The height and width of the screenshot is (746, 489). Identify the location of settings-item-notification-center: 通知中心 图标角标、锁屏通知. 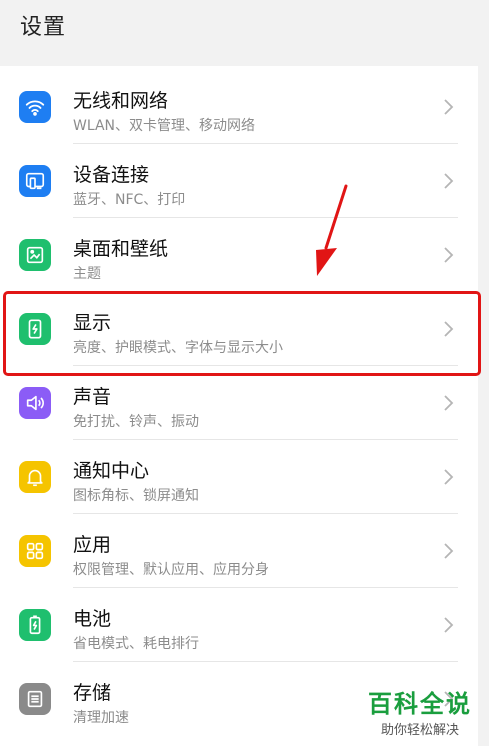
(239, 477).